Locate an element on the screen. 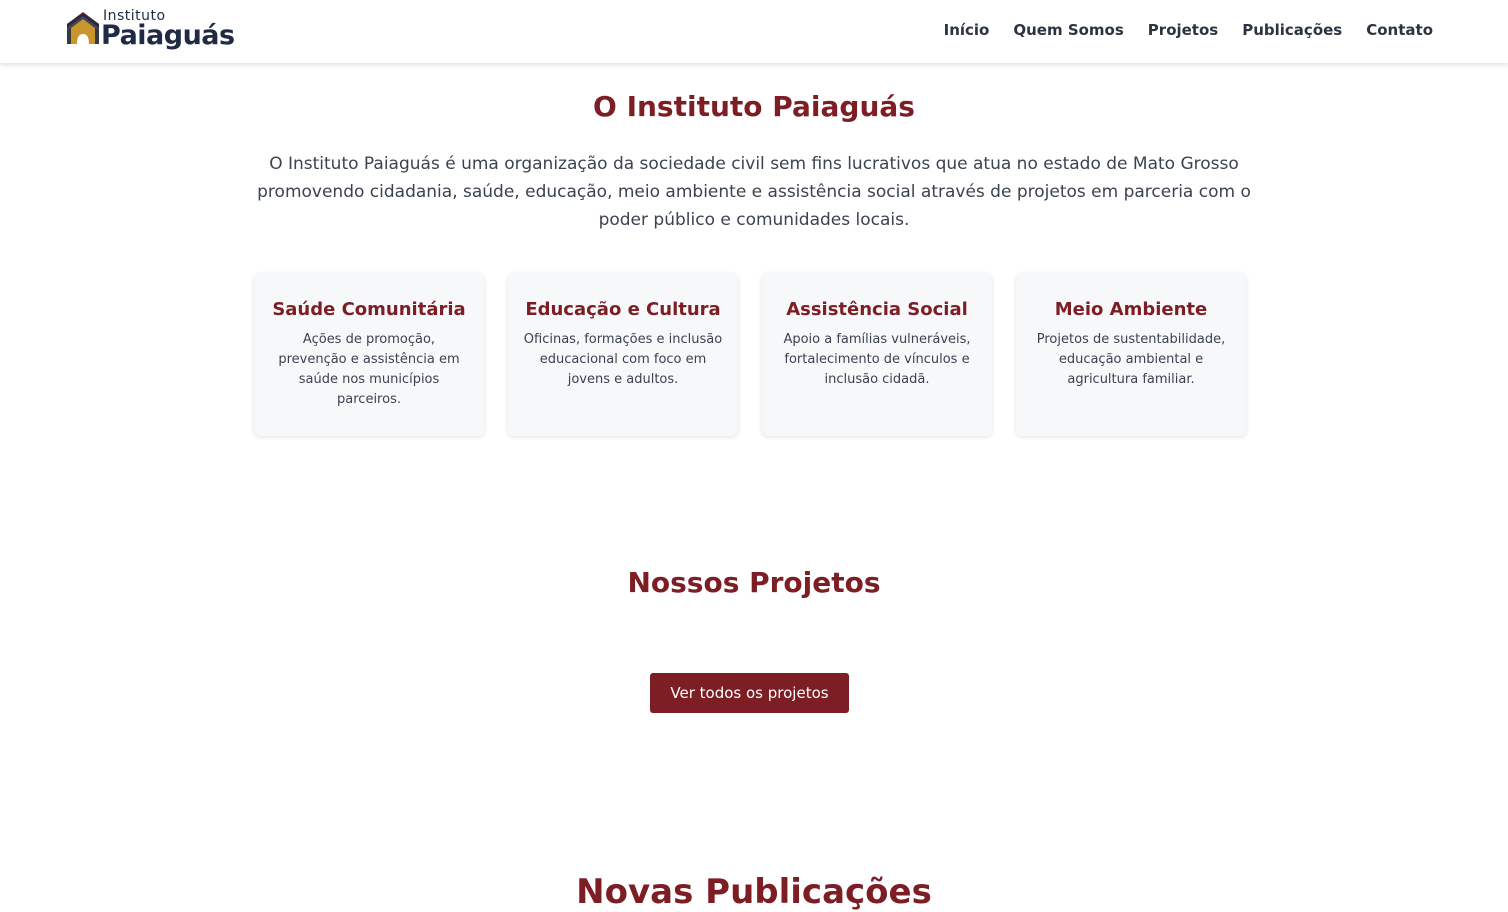  card-title: Meio Ambiente is located at coordinates (1131, 309).